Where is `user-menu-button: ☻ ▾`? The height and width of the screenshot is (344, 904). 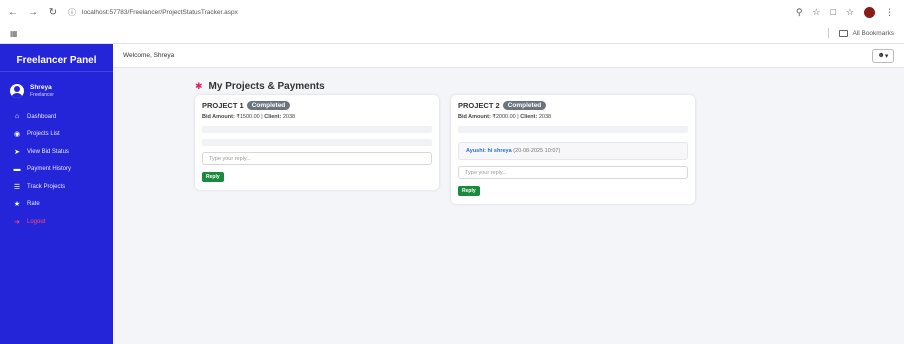
user-menu-button: ☻ ▾ is located at coordinates (883, 55).